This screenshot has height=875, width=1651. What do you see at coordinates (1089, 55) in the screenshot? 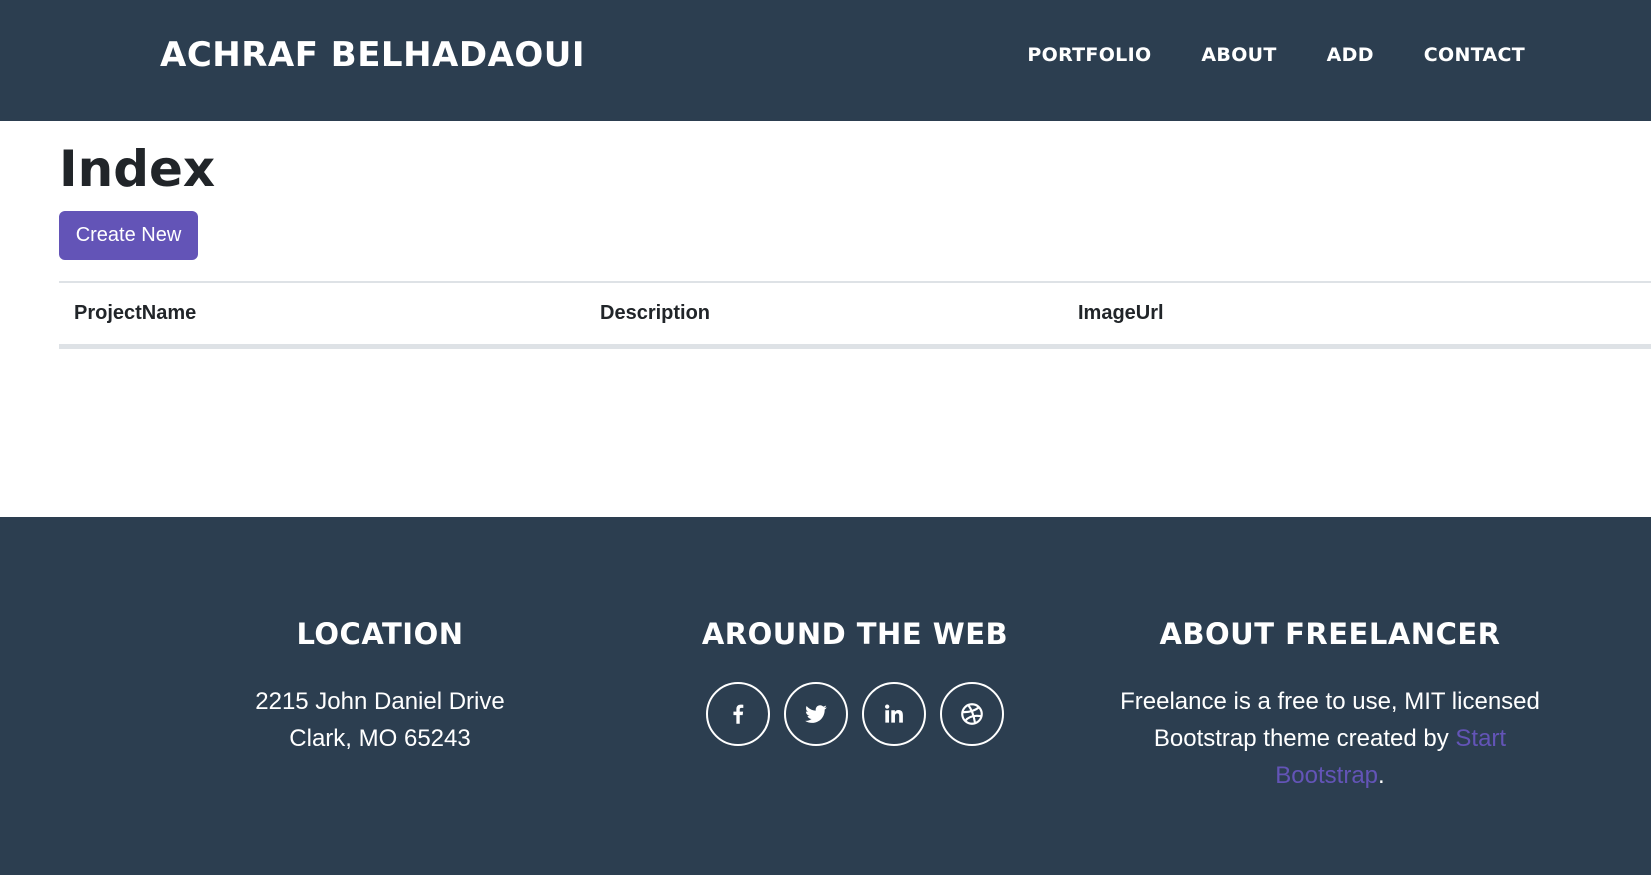
I see `nav-item-portfolio: PORTFOLIO` at bounding box center [1089, 55].